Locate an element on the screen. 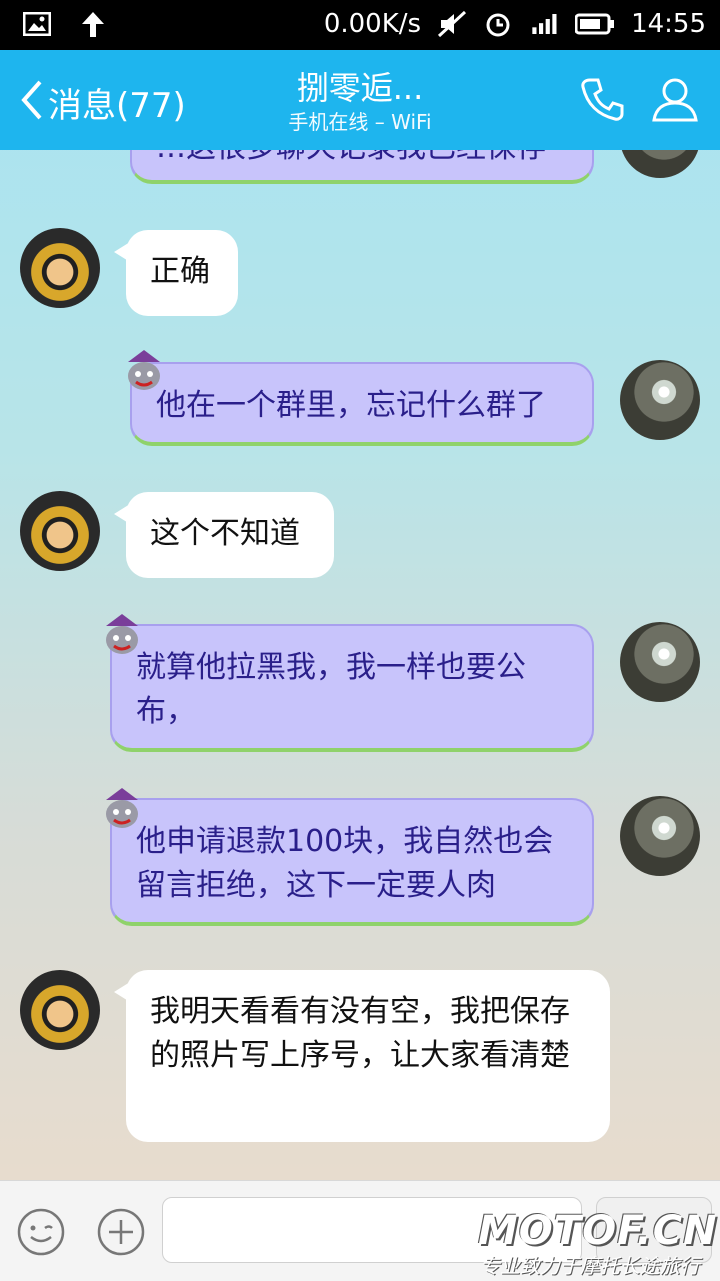 The width and height of the screenshot is (720, 1281). chat-header: 消息(77) 捌零逅... 手机在线 – WiFi is located at coordinates (360, 100).